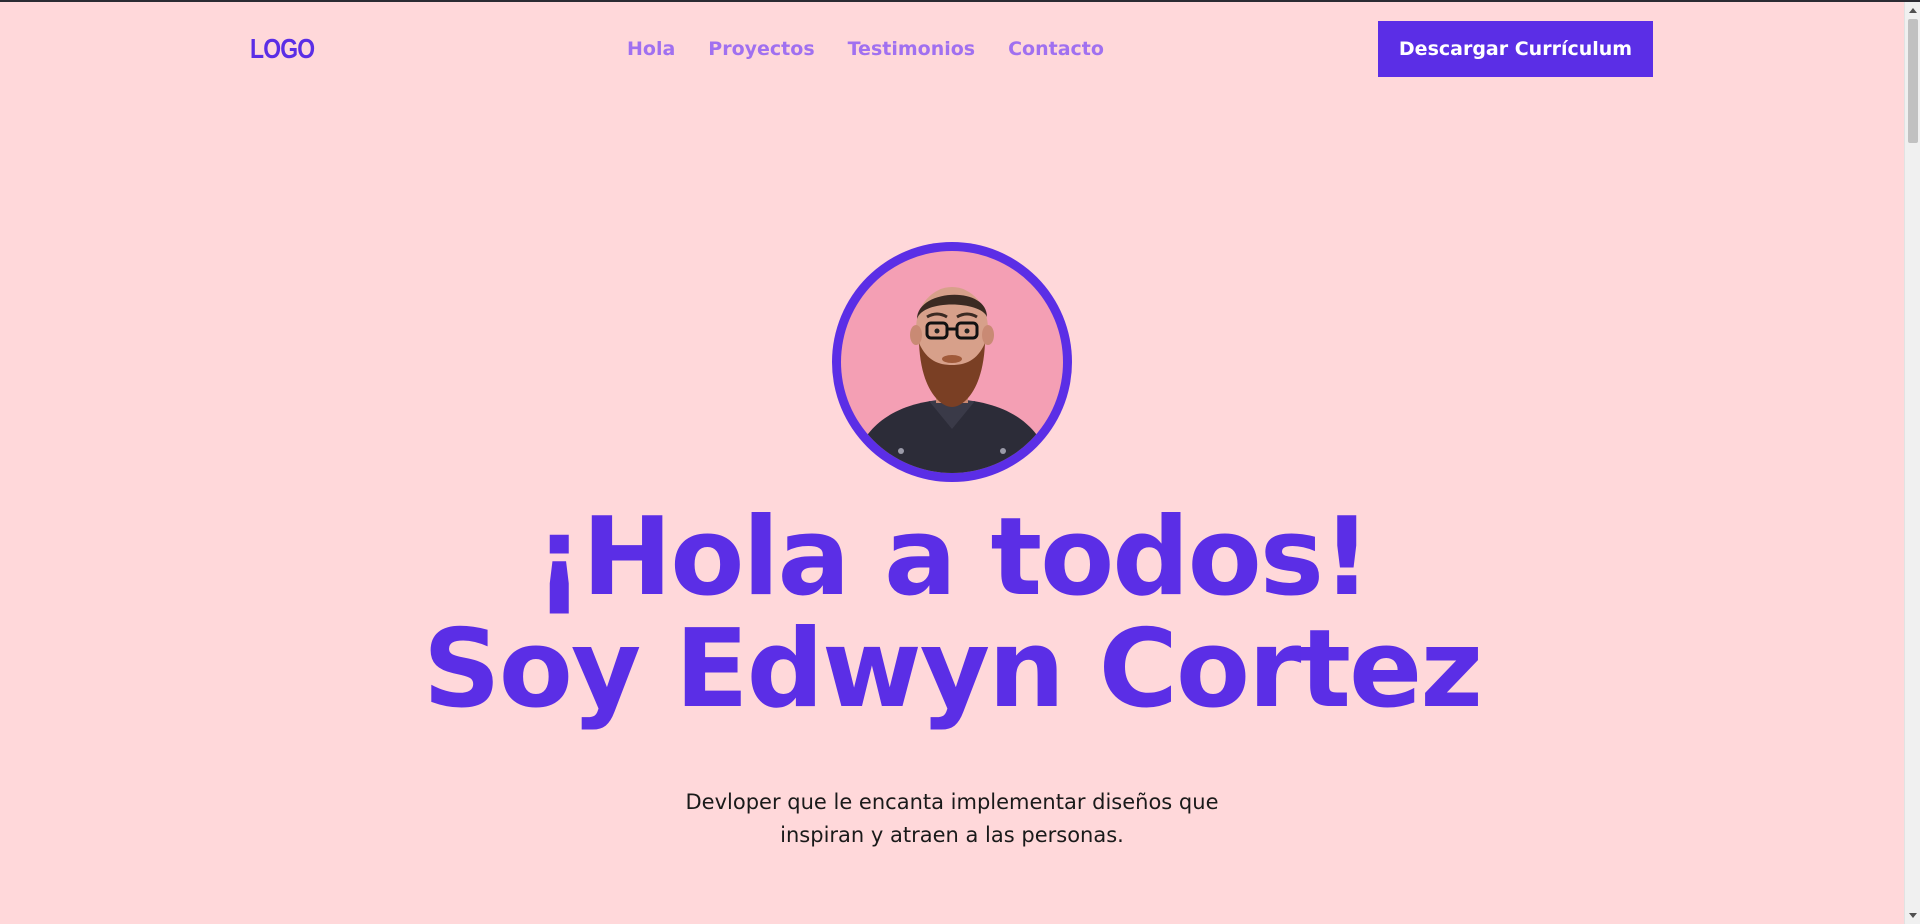  Describe the element at coordinates (1912, 463) in the screenshot. I see `vertical-scrollbar` at that location.